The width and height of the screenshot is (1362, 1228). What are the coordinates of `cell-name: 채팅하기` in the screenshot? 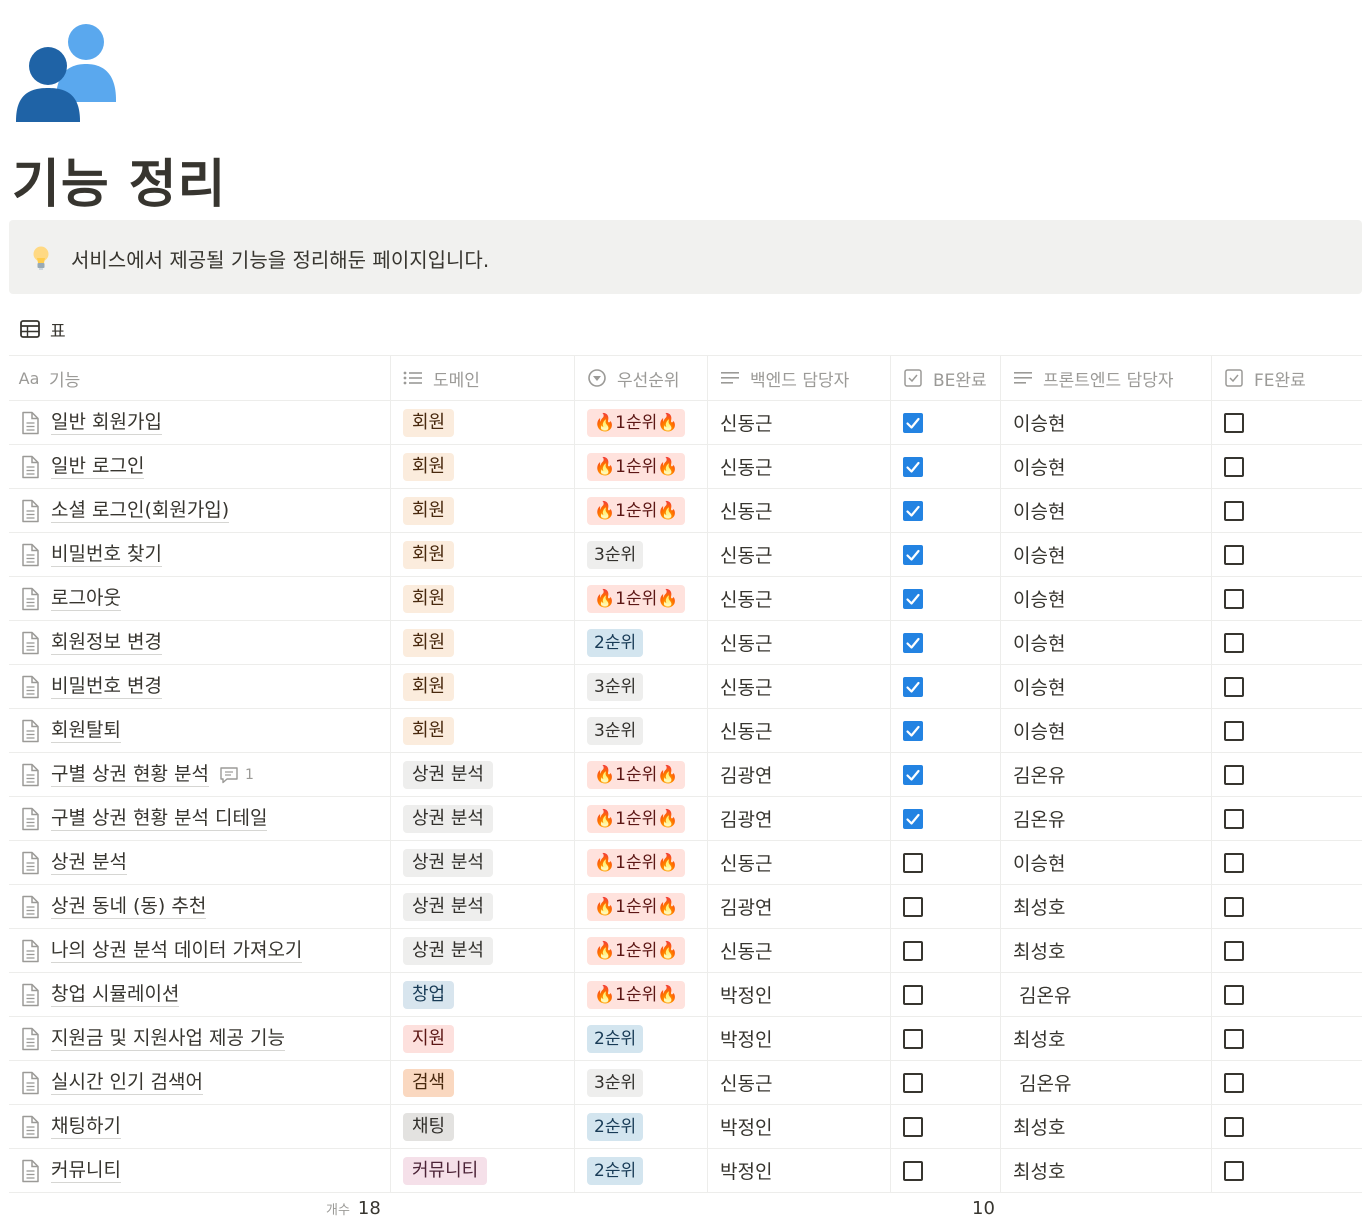 It's located at (200, 1126).